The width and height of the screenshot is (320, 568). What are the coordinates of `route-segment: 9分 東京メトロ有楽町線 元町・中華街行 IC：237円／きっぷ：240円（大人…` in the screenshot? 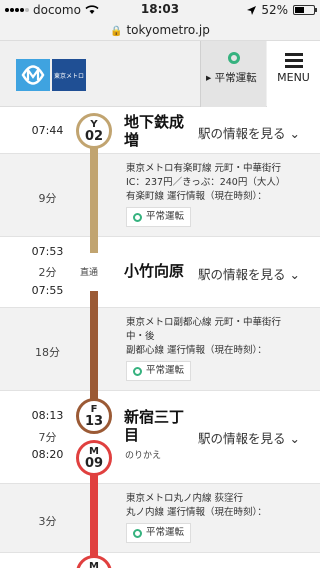 It's located at (160, 195).